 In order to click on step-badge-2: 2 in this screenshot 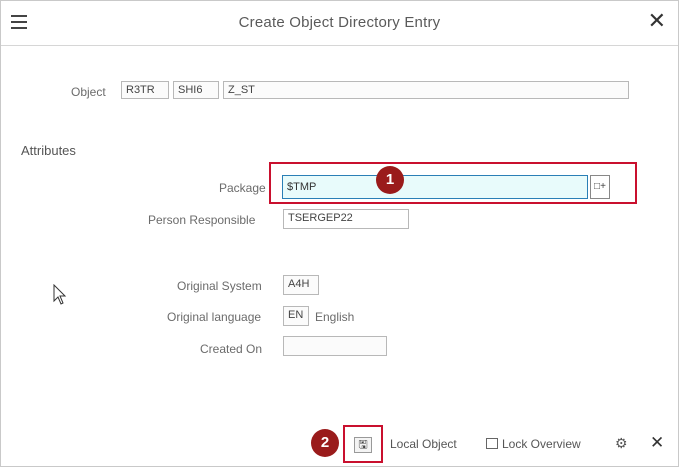, I will do `click(325, 443)`.